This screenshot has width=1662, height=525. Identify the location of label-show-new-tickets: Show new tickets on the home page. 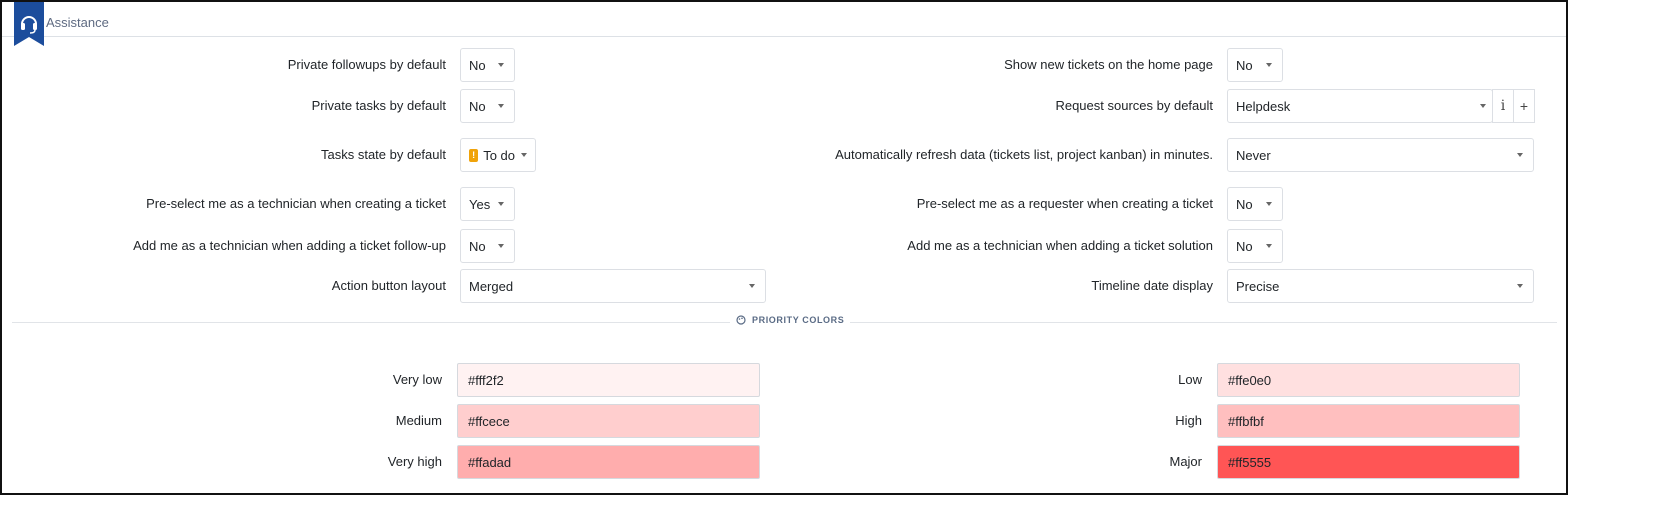
(1108, 64).